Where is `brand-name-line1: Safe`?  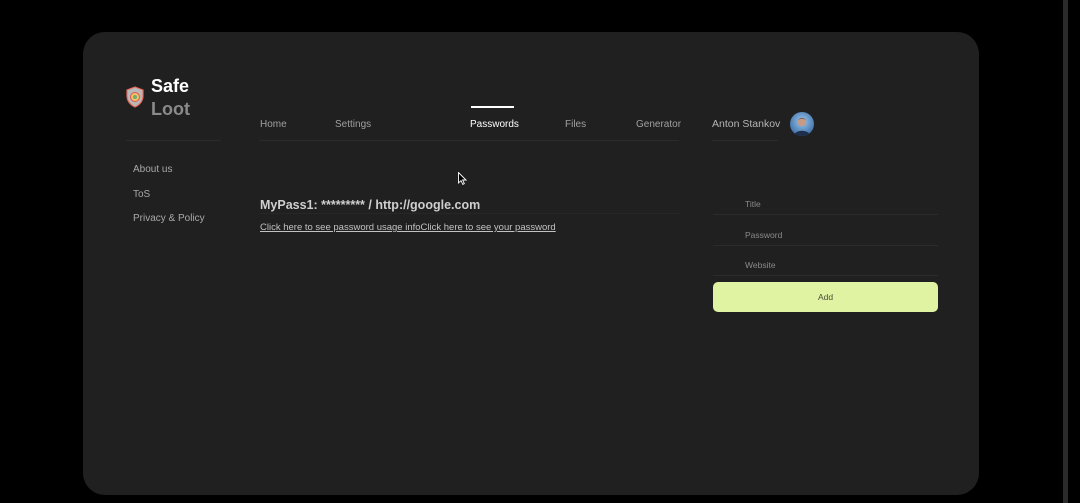
brand-name-line1: Safe is located at coordinates (170, 86).